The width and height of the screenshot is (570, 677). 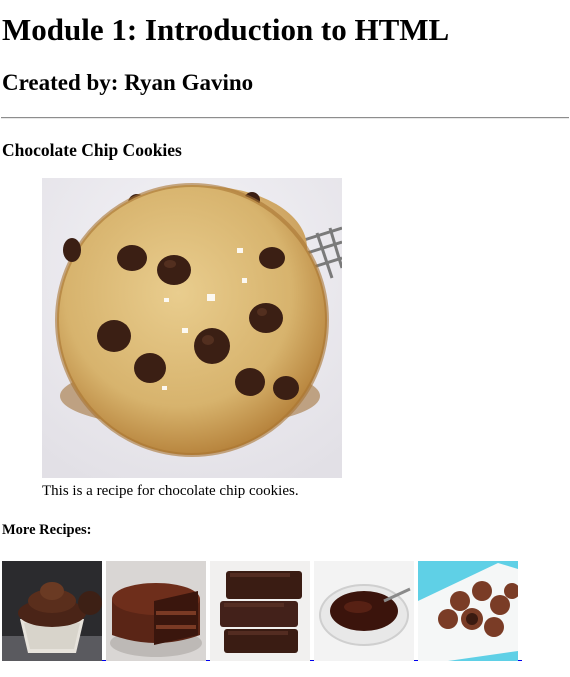 I want to click on recipe-link-truffles, so click(x=470, y=611).